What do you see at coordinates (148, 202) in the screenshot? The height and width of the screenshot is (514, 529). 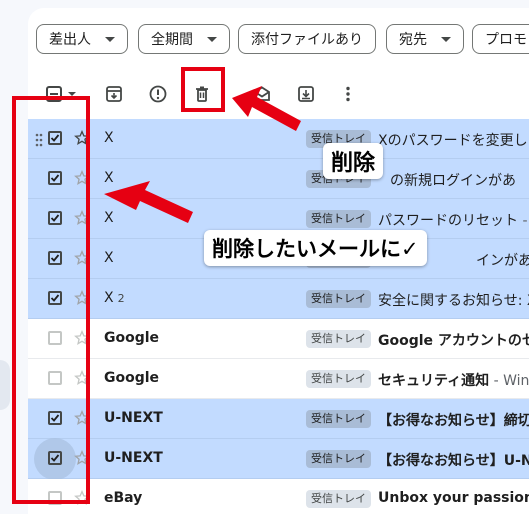 I see `arrow-to-checkboxes` at bounding box center [148, 202].